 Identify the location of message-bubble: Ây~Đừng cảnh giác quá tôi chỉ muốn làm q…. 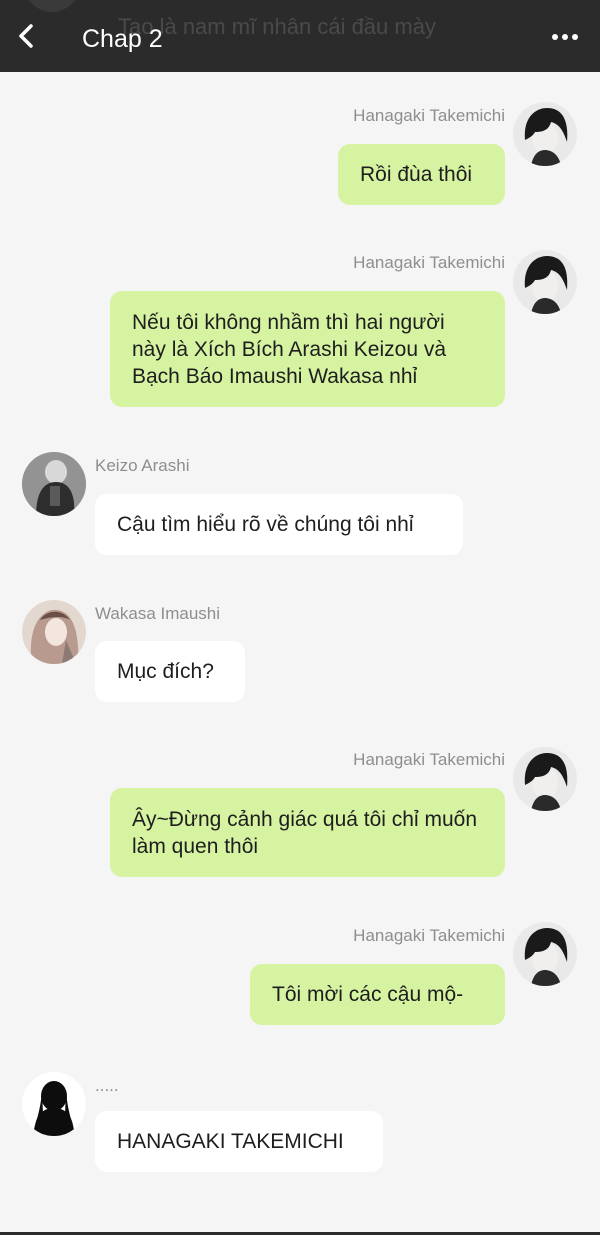
(307, 832).